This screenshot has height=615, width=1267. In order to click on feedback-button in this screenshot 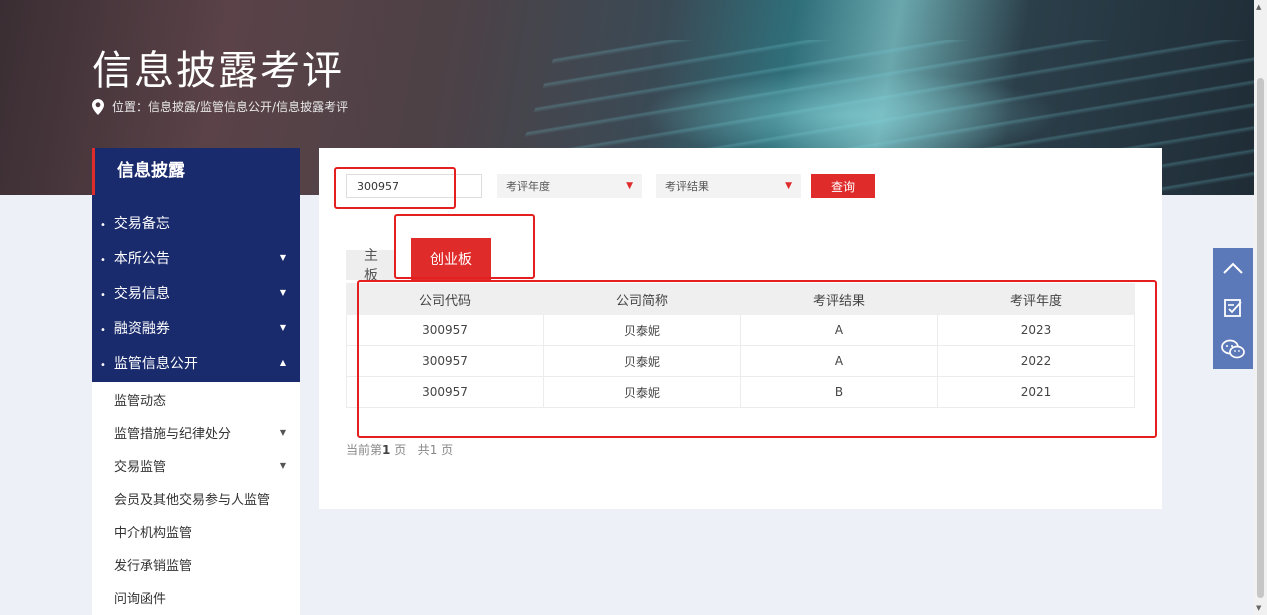, I will do `click(1233, 308)`.